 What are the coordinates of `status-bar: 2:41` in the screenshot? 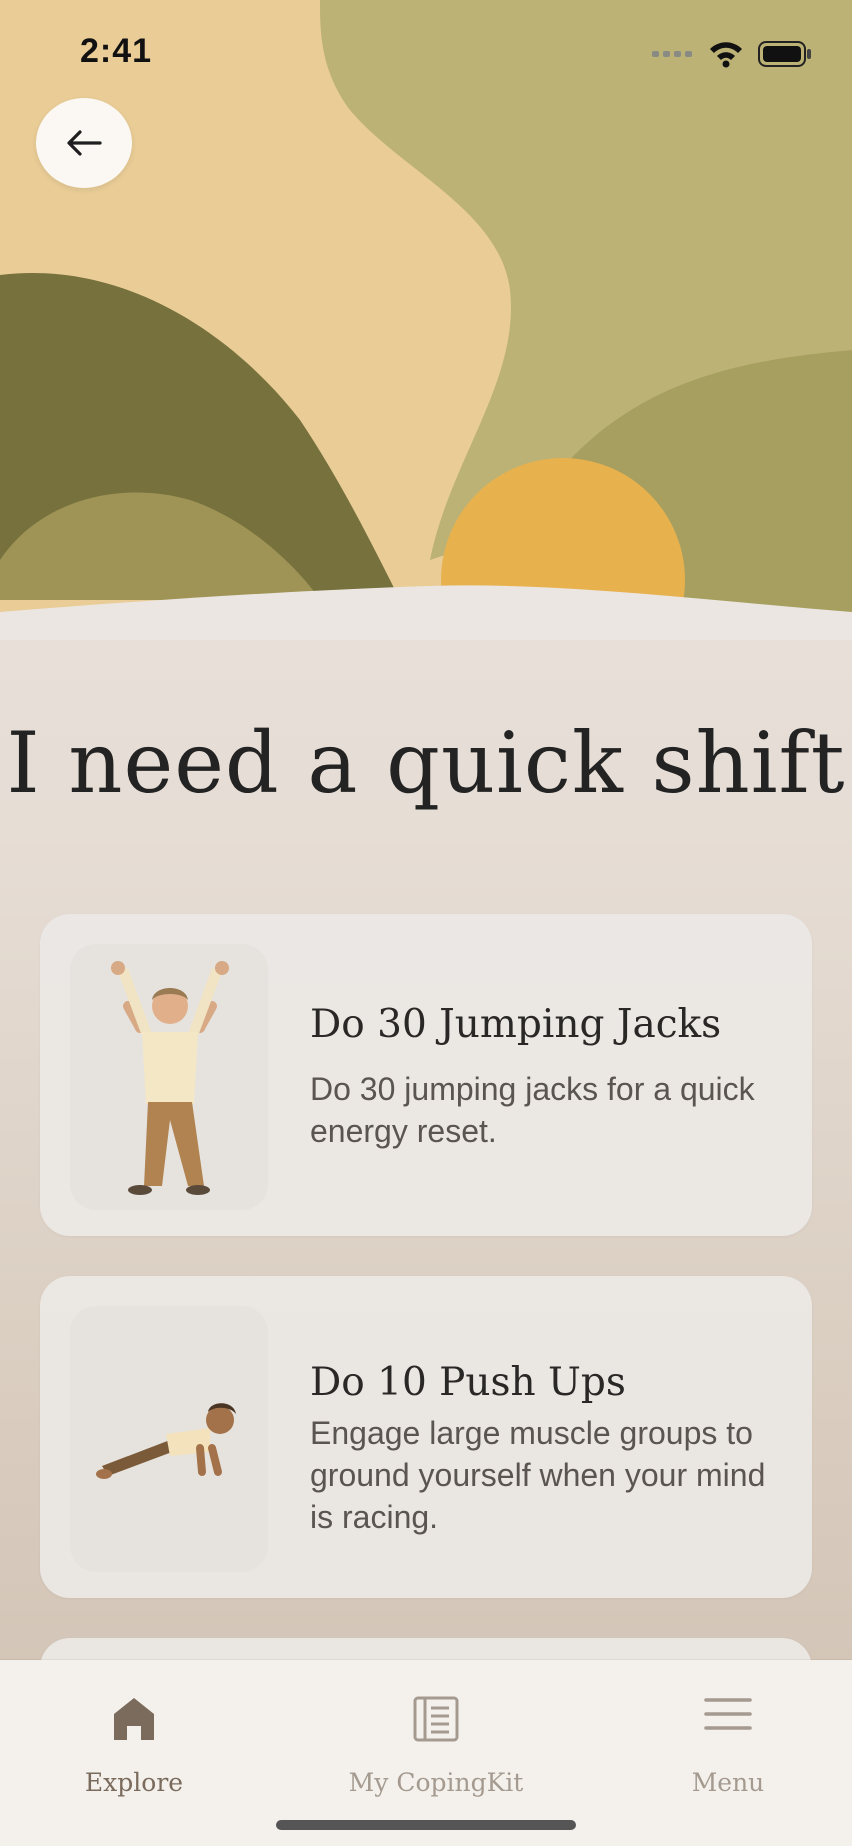 It's located at (426, 50).